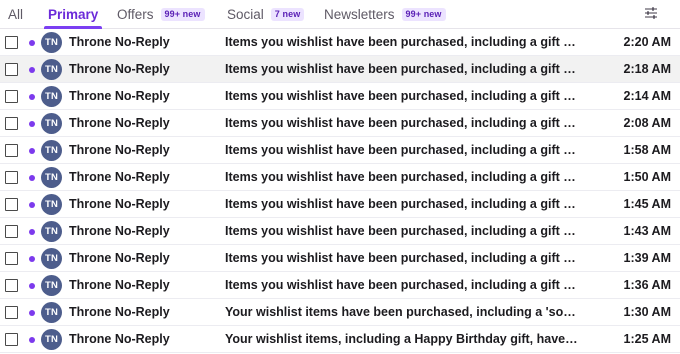 This screenshot has height=354, width=680. Describe the element at coordinates (135, 14) in the screenshot. I see `tab-label: Offers` at that location.